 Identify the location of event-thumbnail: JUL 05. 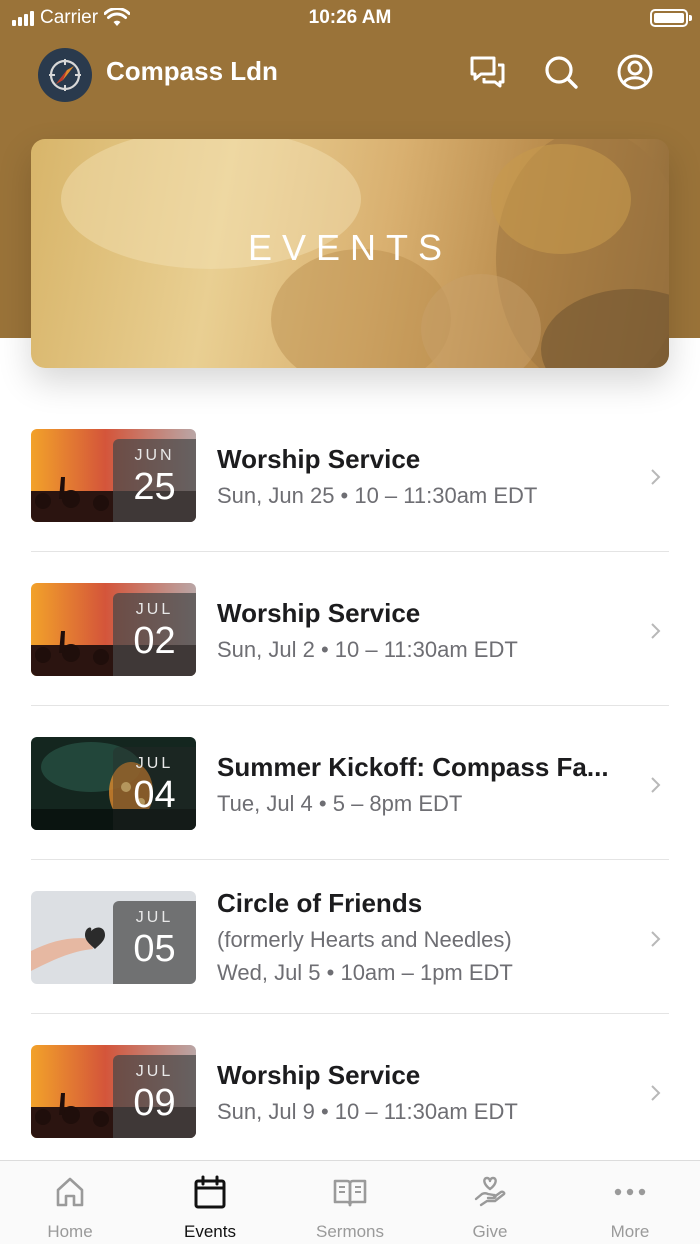
(113, 937).